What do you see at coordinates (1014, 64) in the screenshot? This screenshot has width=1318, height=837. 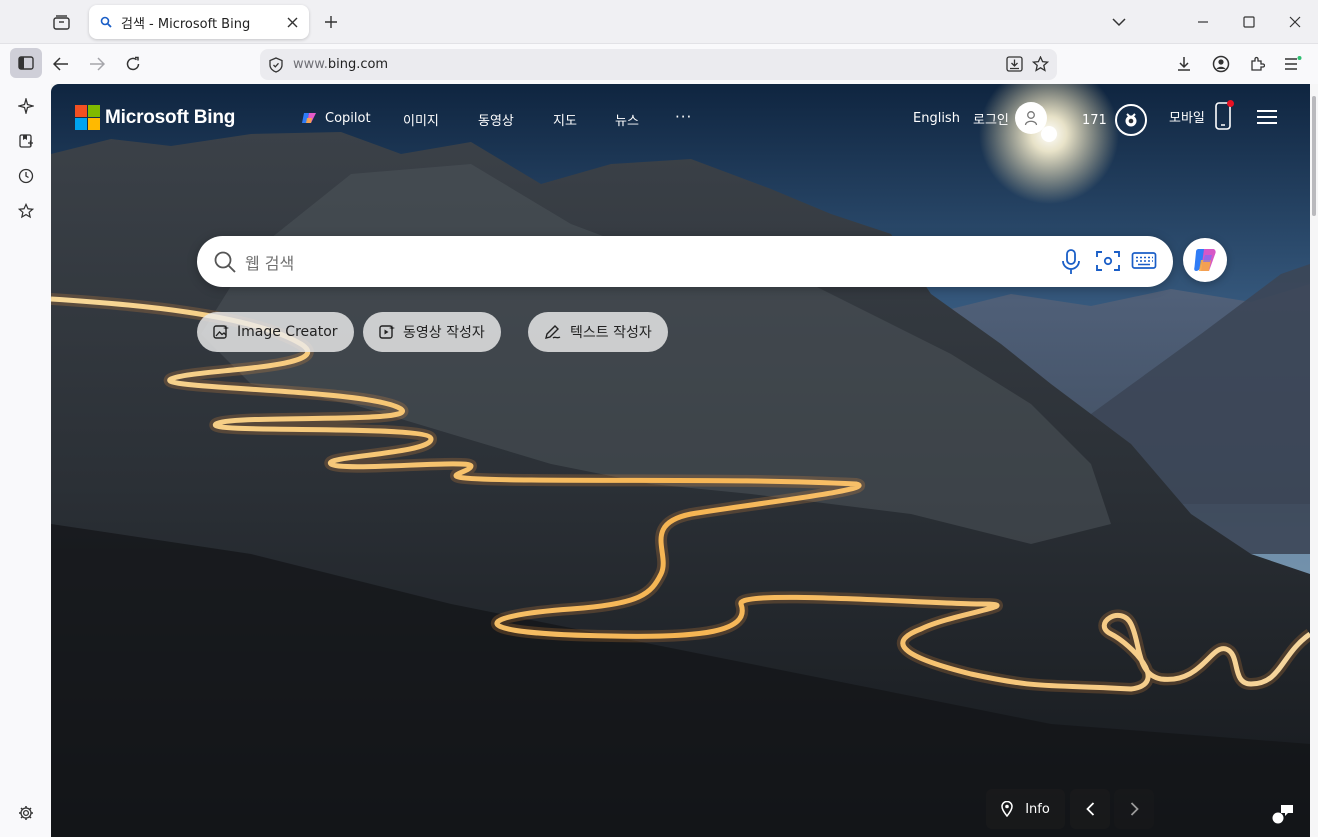 I see `install-app-icon` at bounding box center [1014, 64].